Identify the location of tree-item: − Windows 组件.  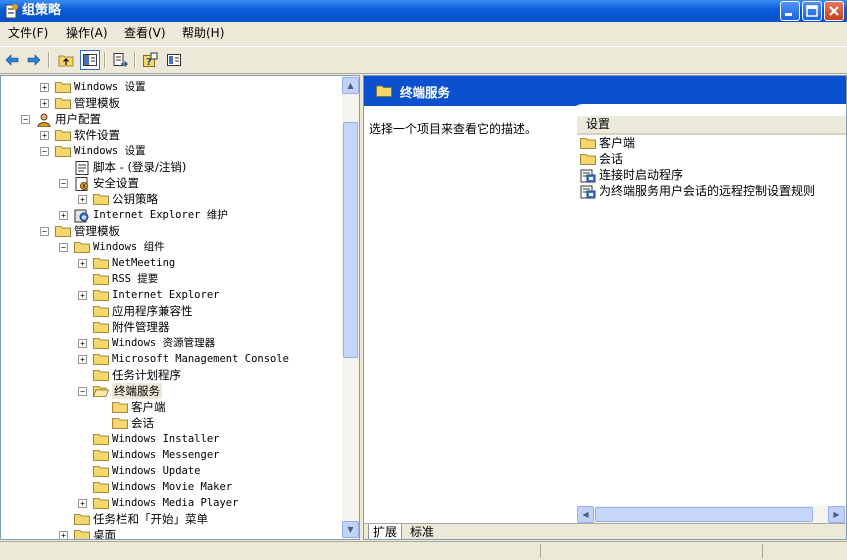
(171, 247).